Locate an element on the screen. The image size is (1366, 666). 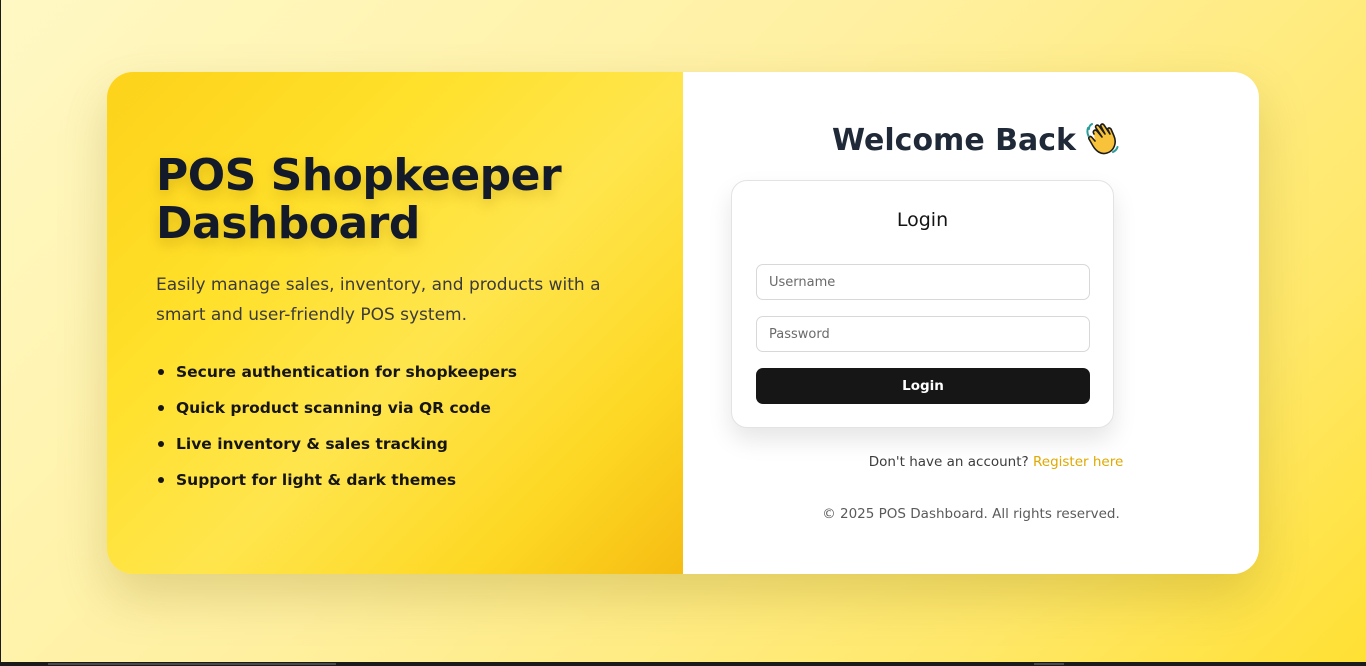
welcome-heading: Welcome Back is located at coordinates (971, 140).